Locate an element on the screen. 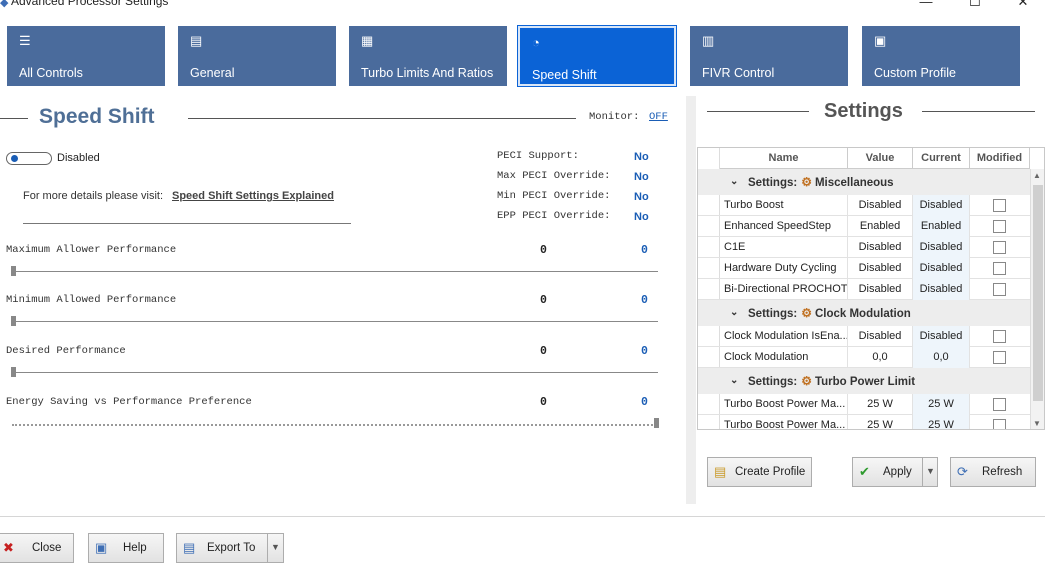 This screenshot has height=574, width=1045. setting-current: Disabled is located at coordinates (941, 205).